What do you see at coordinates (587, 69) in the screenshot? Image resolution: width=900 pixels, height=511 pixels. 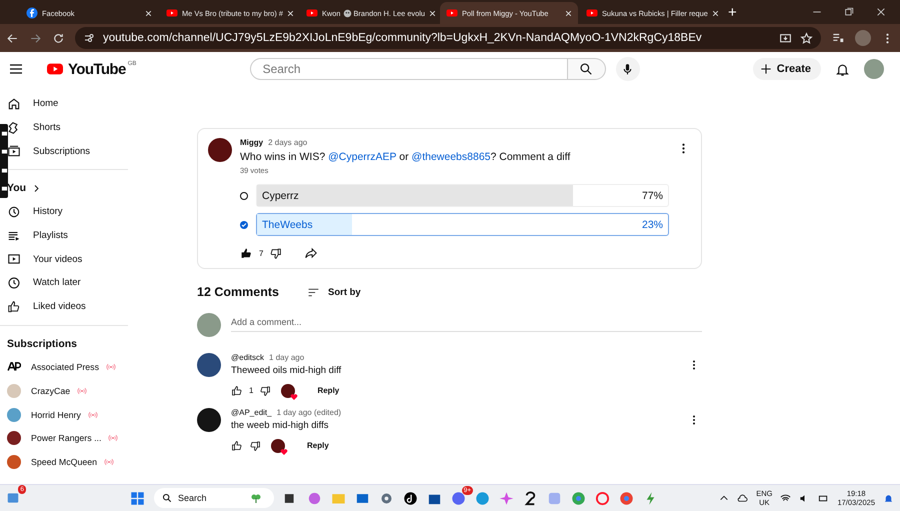 I see `search-button` at bounding box center [587, 69].